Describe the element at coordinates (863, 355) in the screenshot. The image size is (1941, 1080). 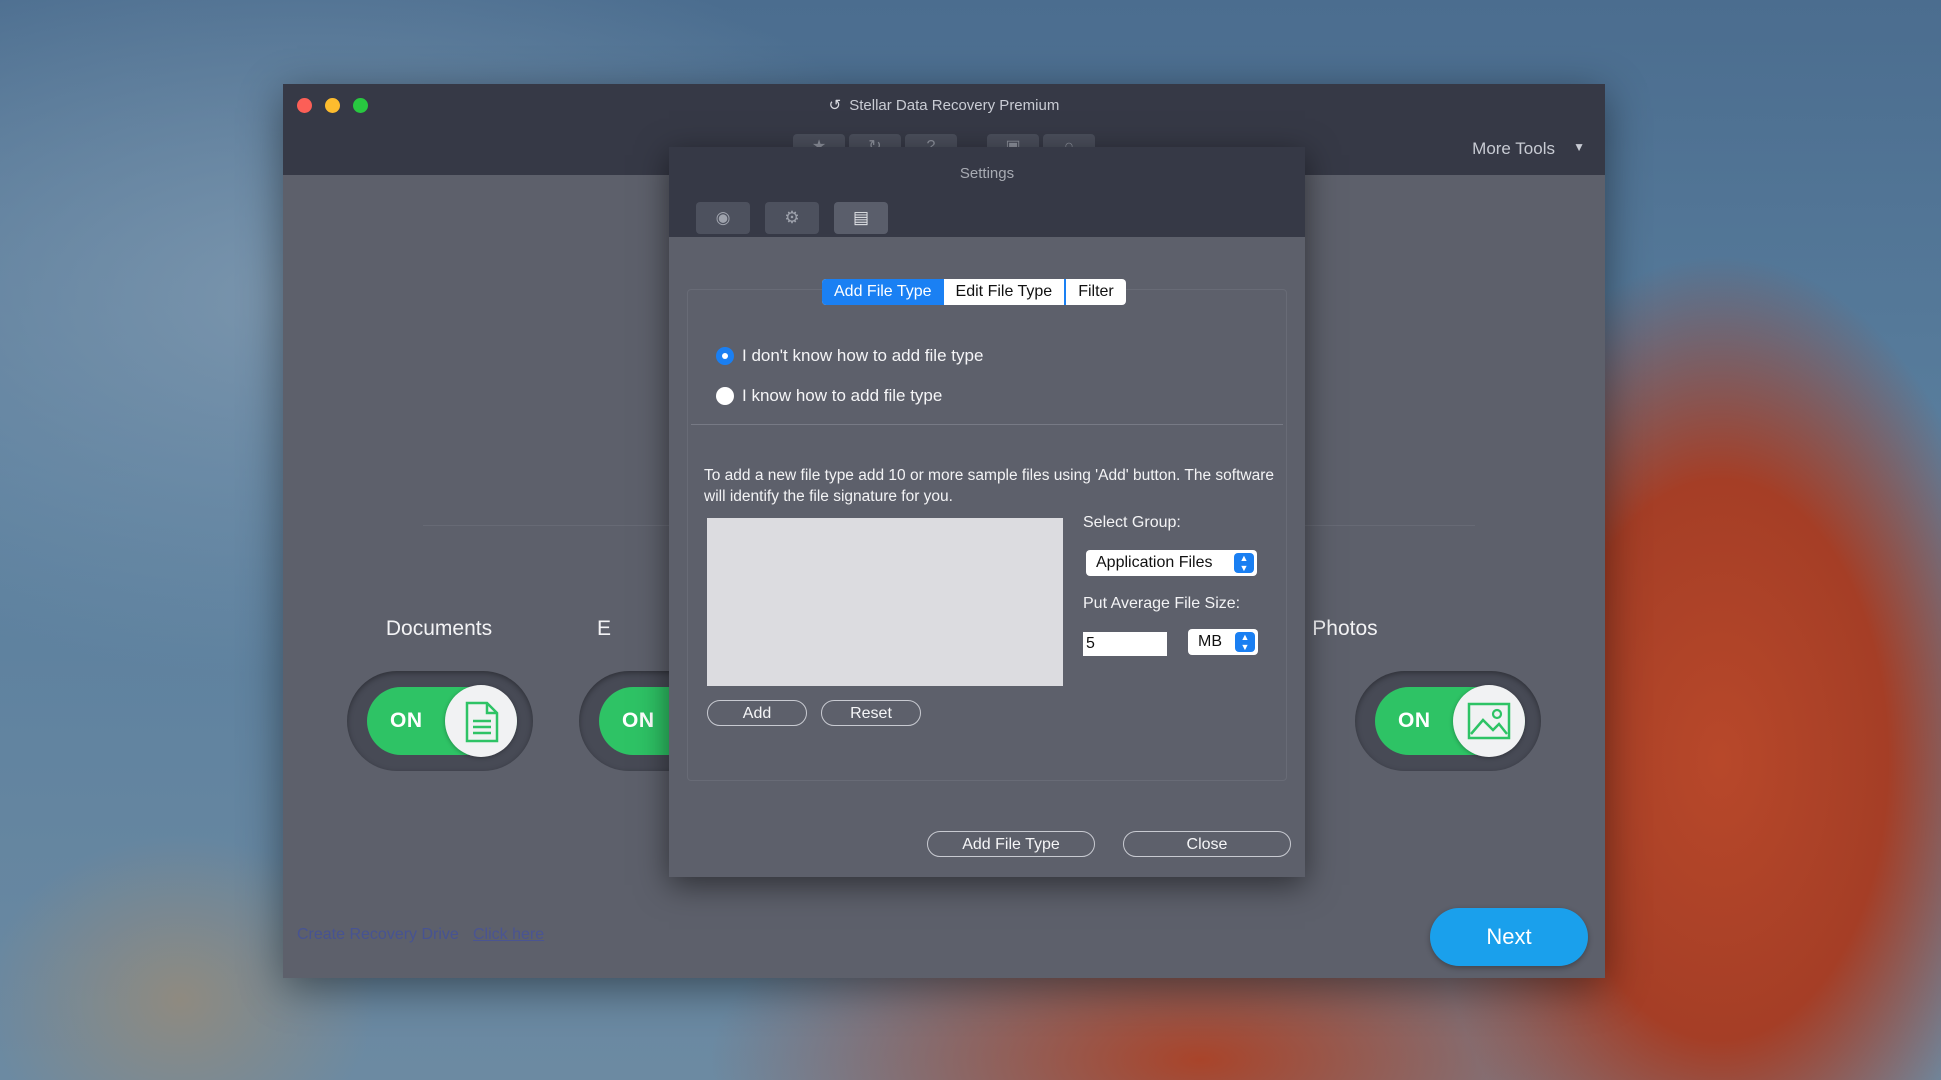
I see `radio-dont-know-label: I don't know how to add file type` at that location.